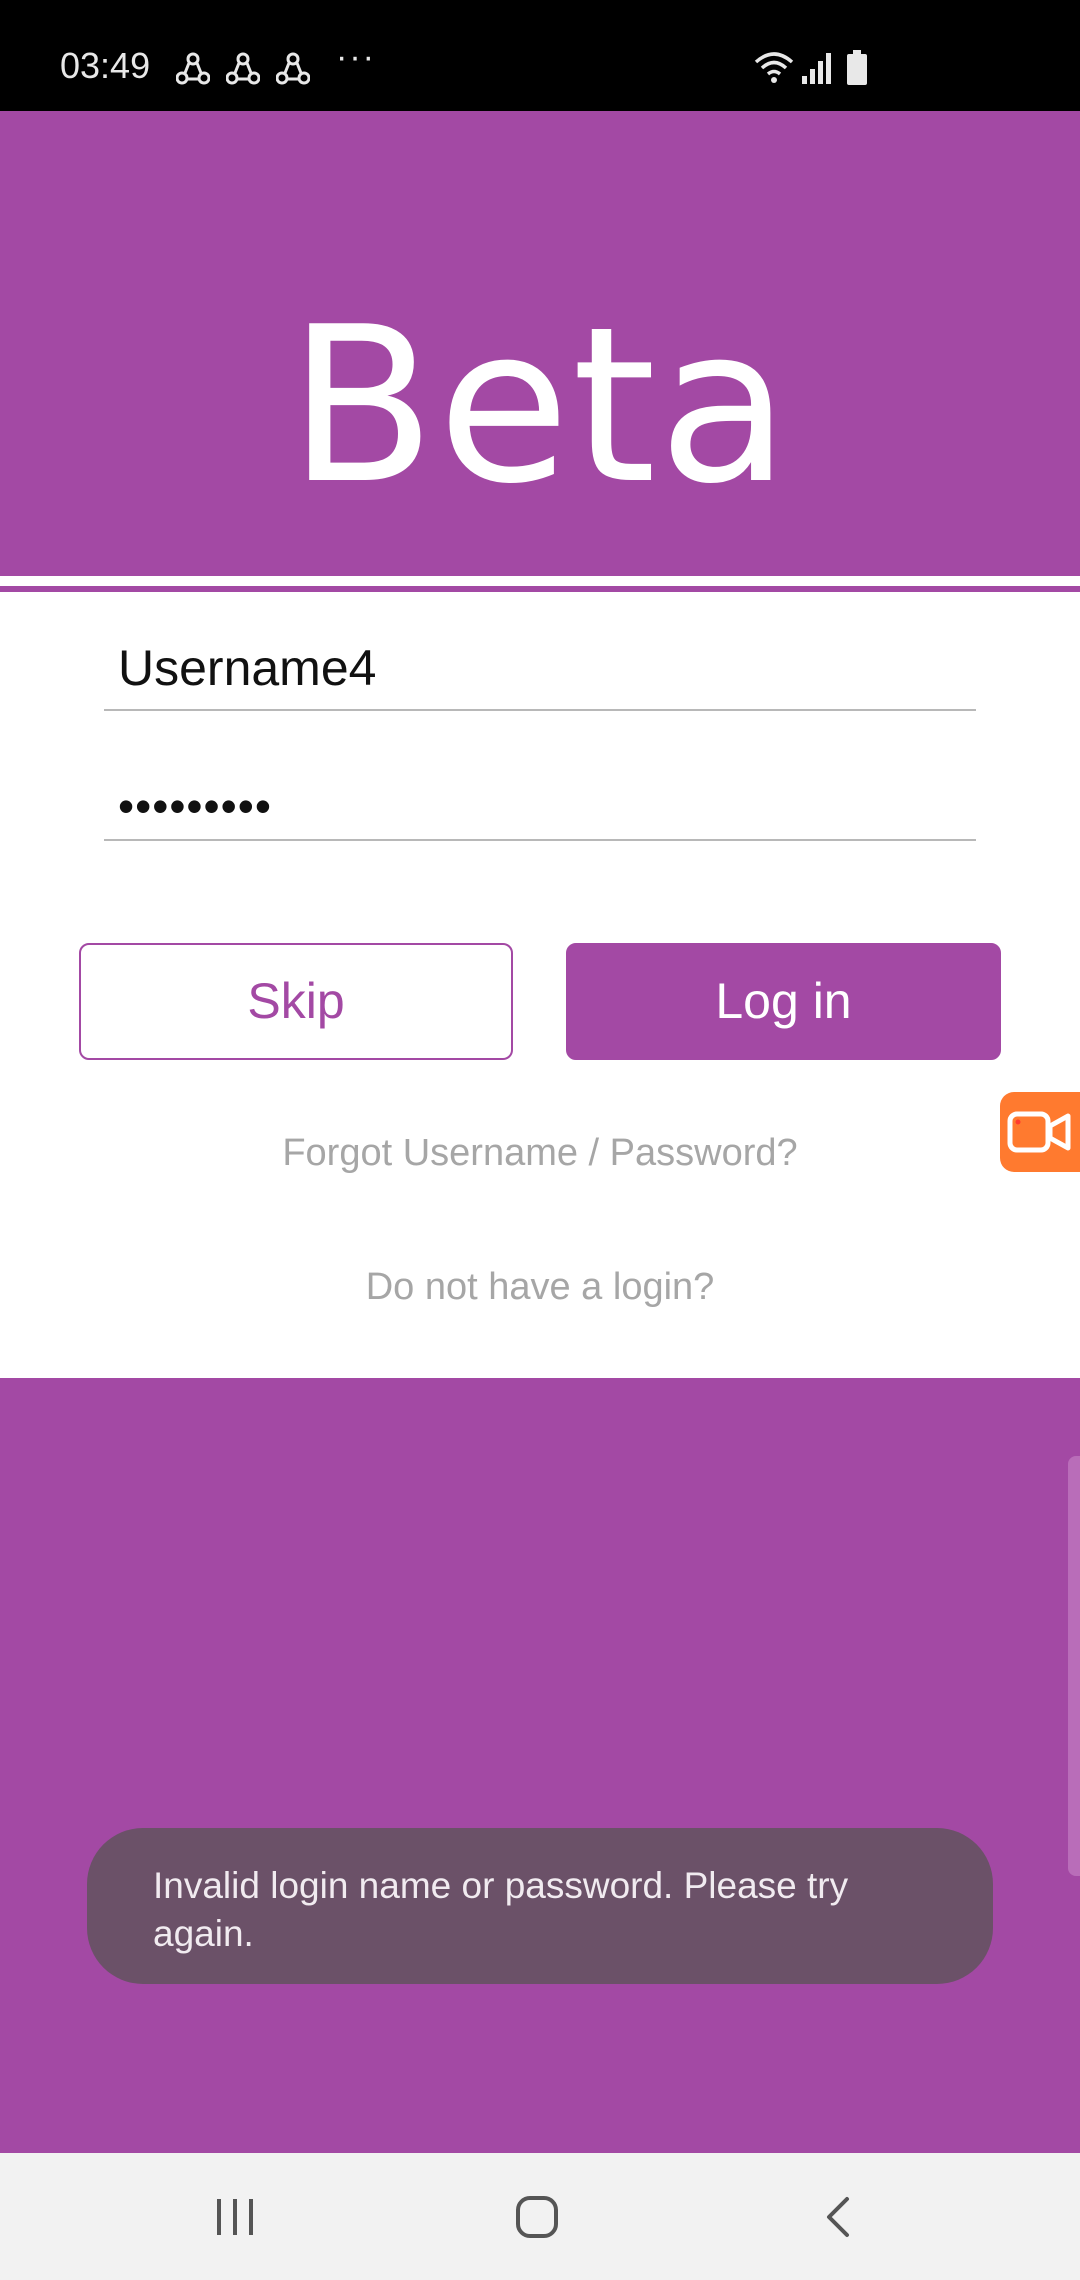 The image size is (1080, 2280). What do you see at coordinates (540, 405) in the screenshot?
I see `app-title: Beta` at bounding box center [540, 405].